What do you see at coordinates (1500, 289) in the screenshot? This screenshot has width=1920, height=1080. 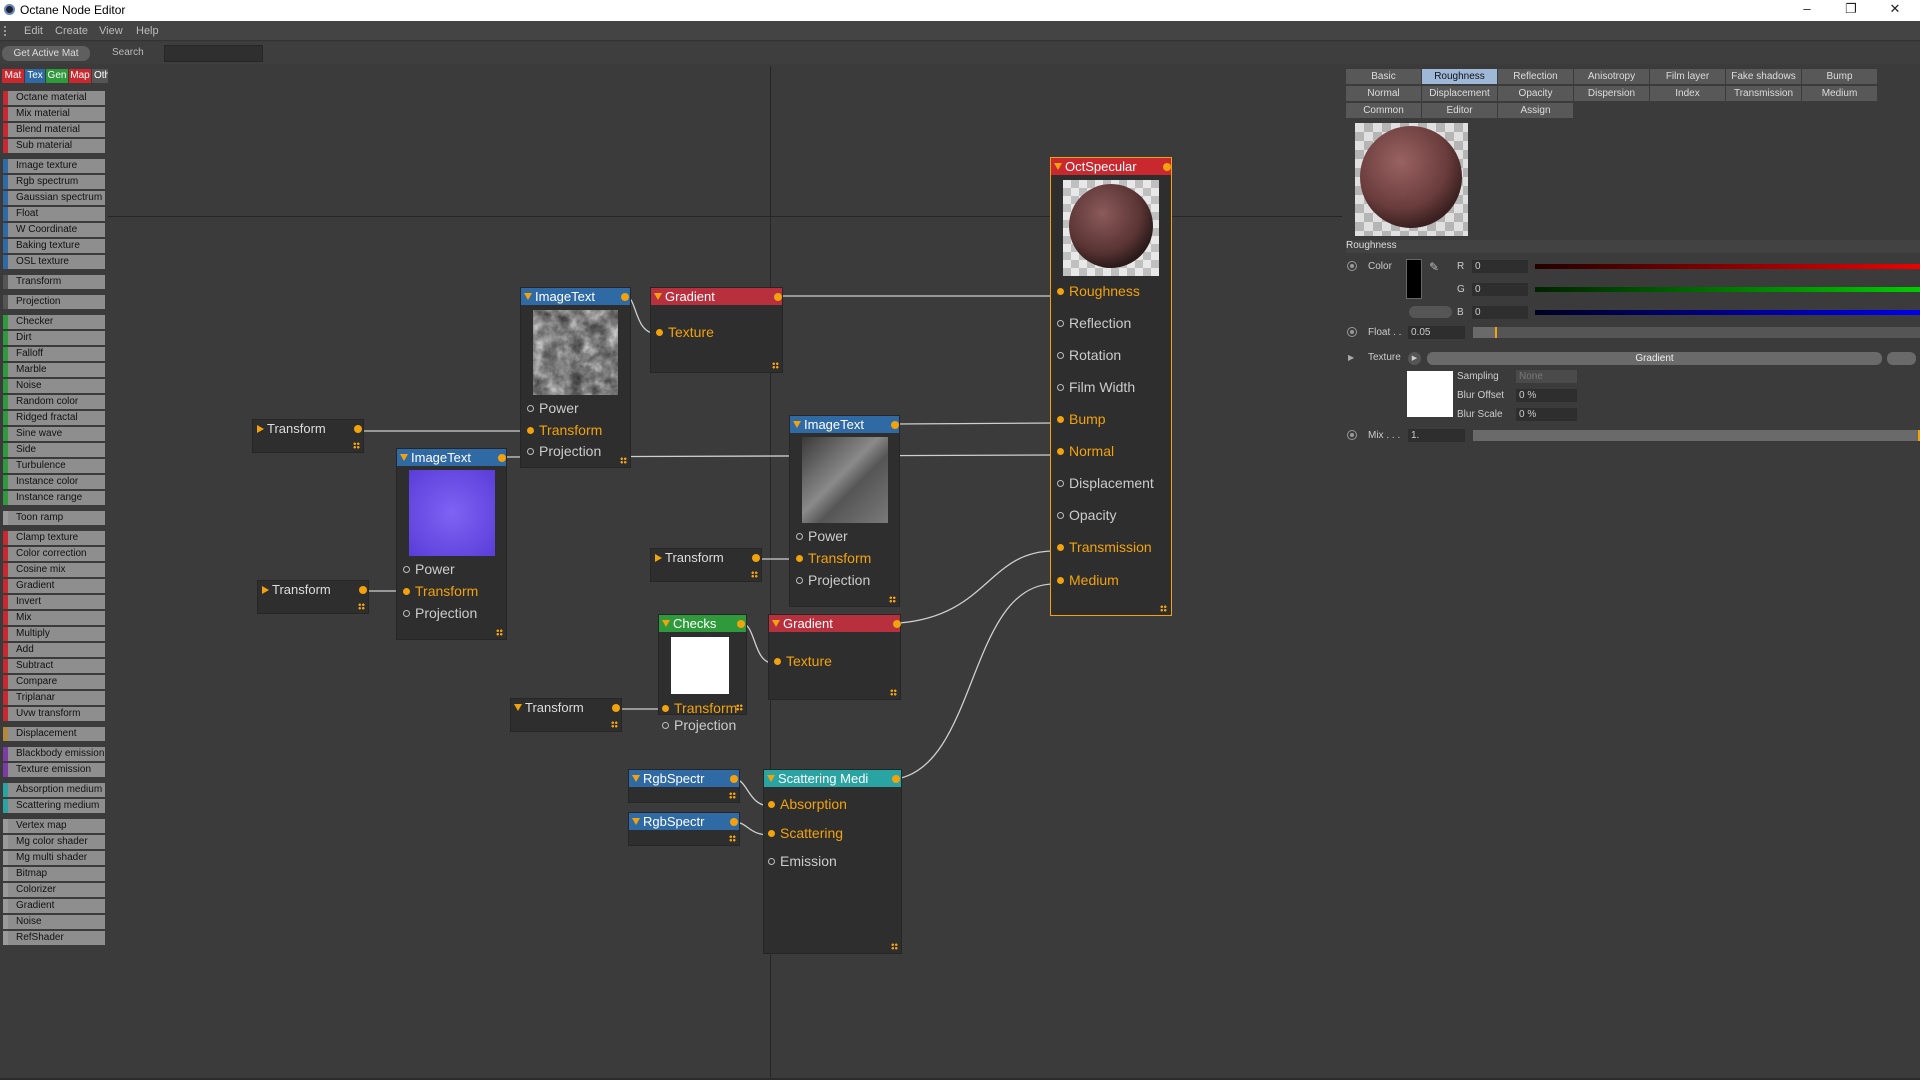 I see `g-value-field: 0` at bounding box center [1500, 289].